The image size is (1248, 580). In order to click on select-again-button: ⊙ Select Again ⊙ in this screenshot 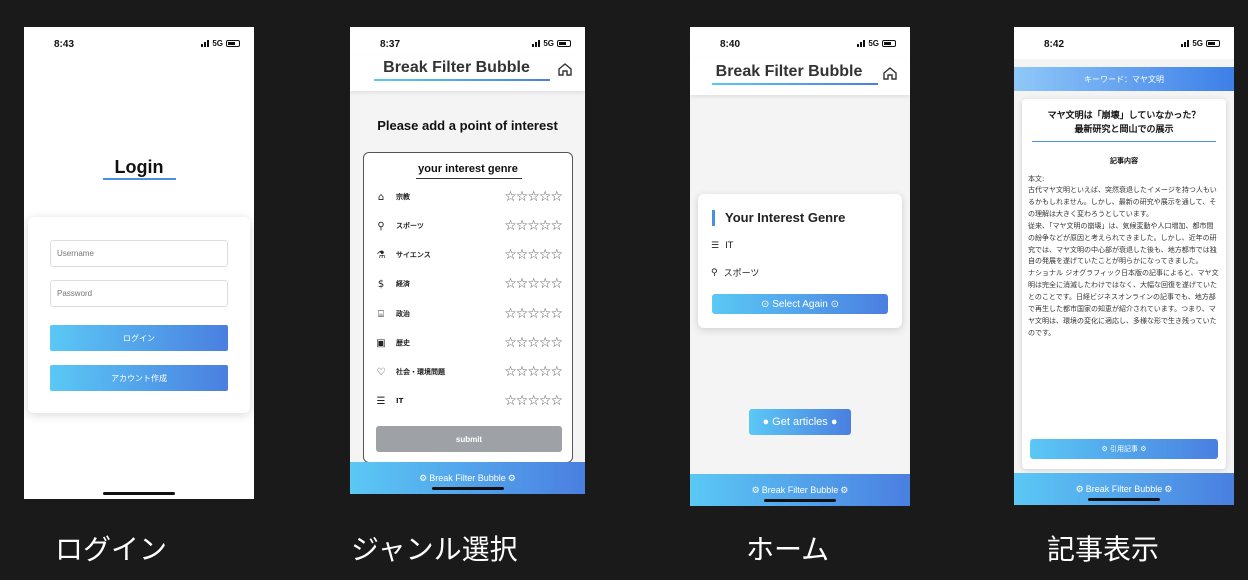, I will do `click(800, 304)`.